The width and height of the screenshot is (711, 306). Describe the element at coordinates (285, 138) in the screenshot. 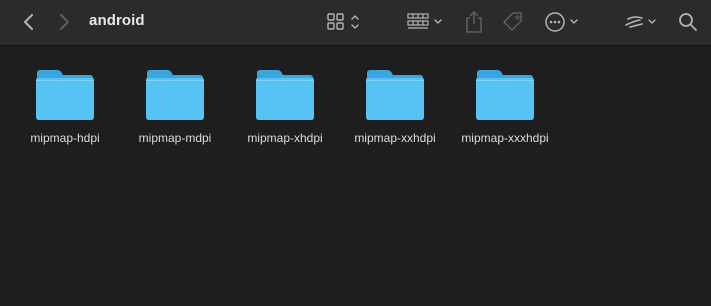

I see `folder-label: mipmap-xhdpi` at that location.